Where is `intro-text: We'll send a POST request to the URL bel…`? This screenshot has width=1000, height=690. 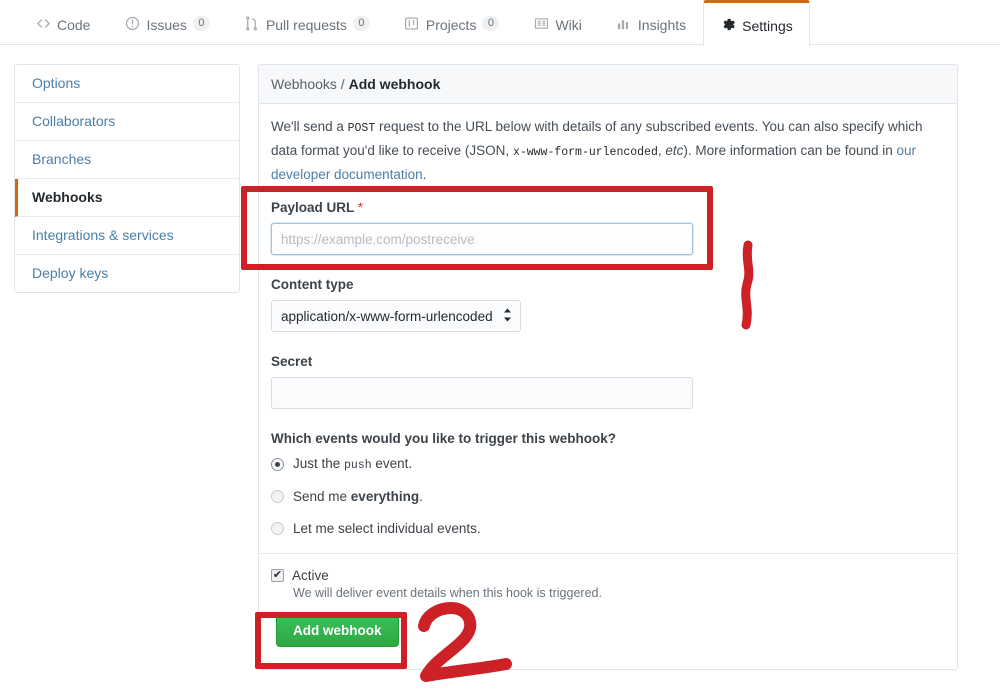
intro-text: We'll send a POST request to the URL bel… is located at coordinates (608, 151).